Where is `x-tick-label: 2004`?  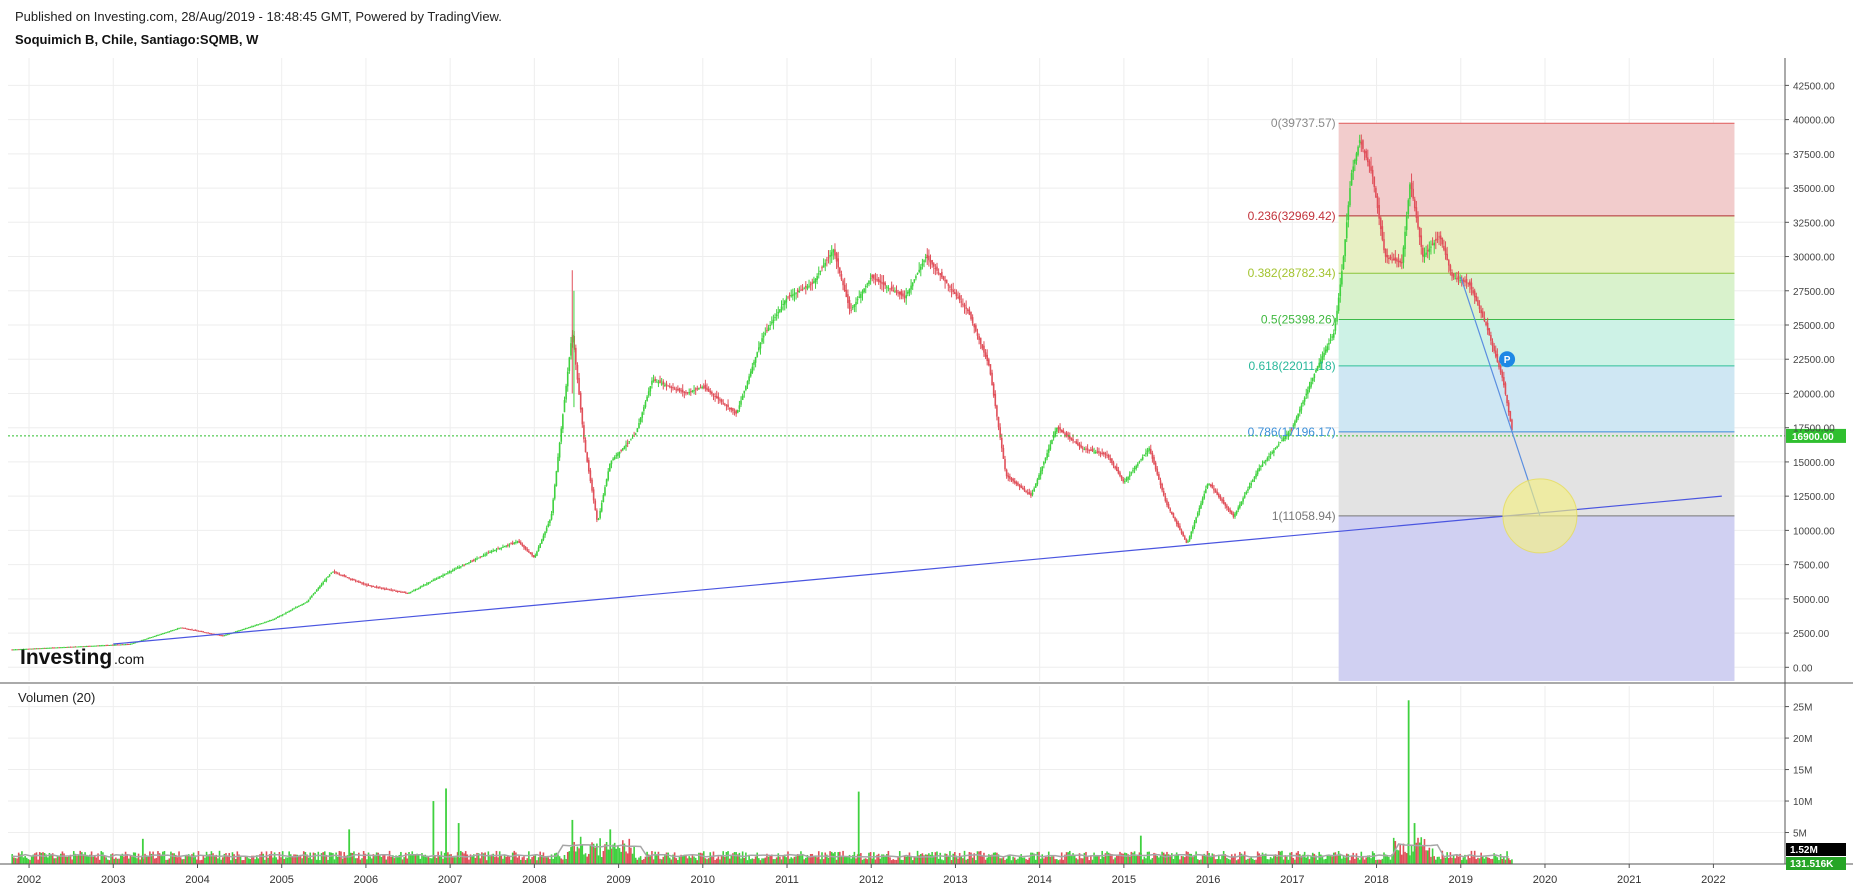 x-tick-label: 2004 is located at coordinates (197, 880).